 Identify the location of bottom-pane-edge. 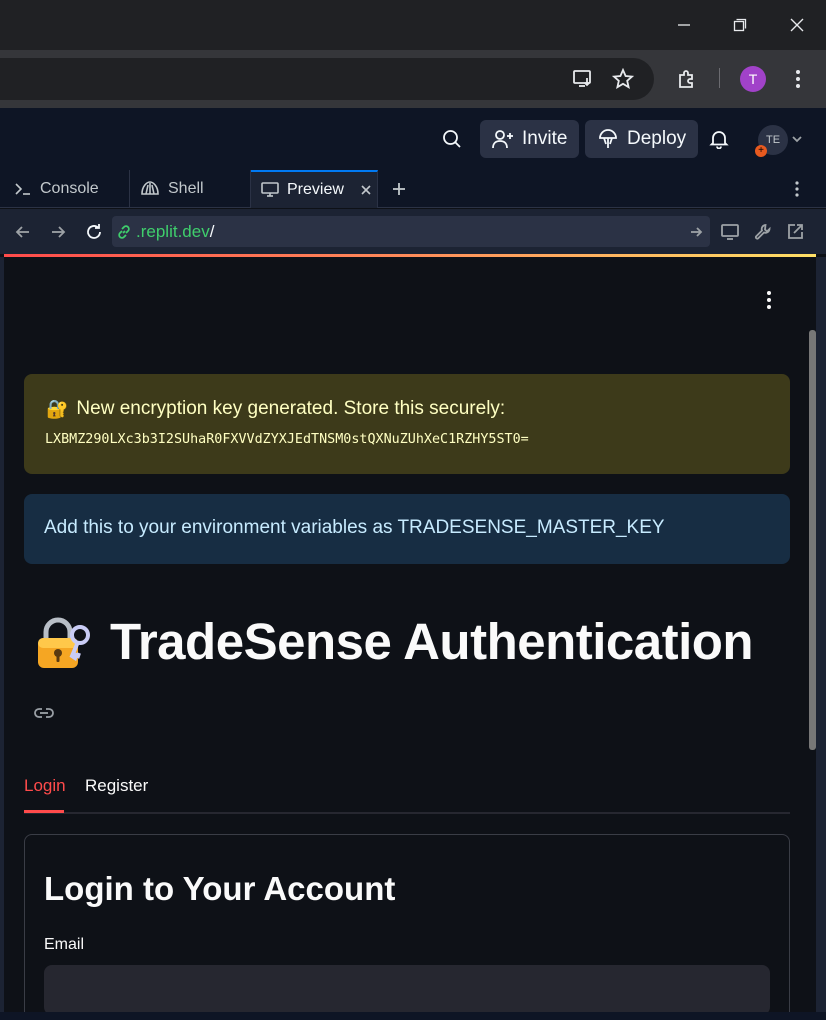
(413, 1016).